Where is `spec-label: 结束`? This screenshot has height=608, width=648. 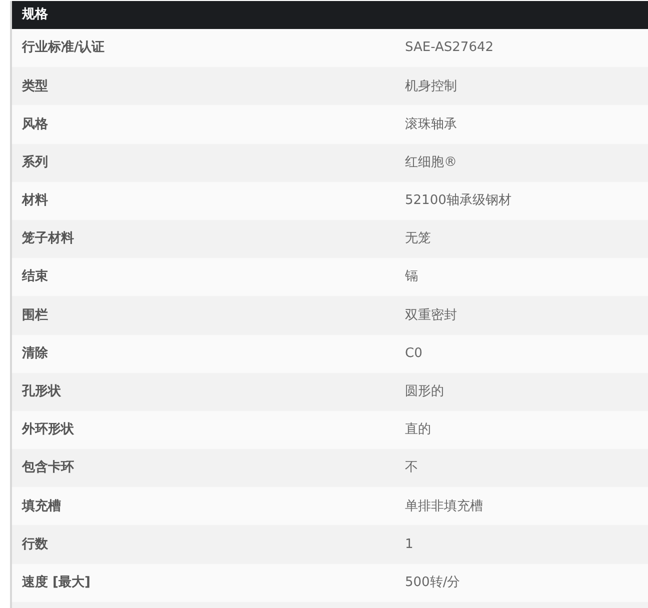 spec-label: 结束 is located at coordinates (34, 277).